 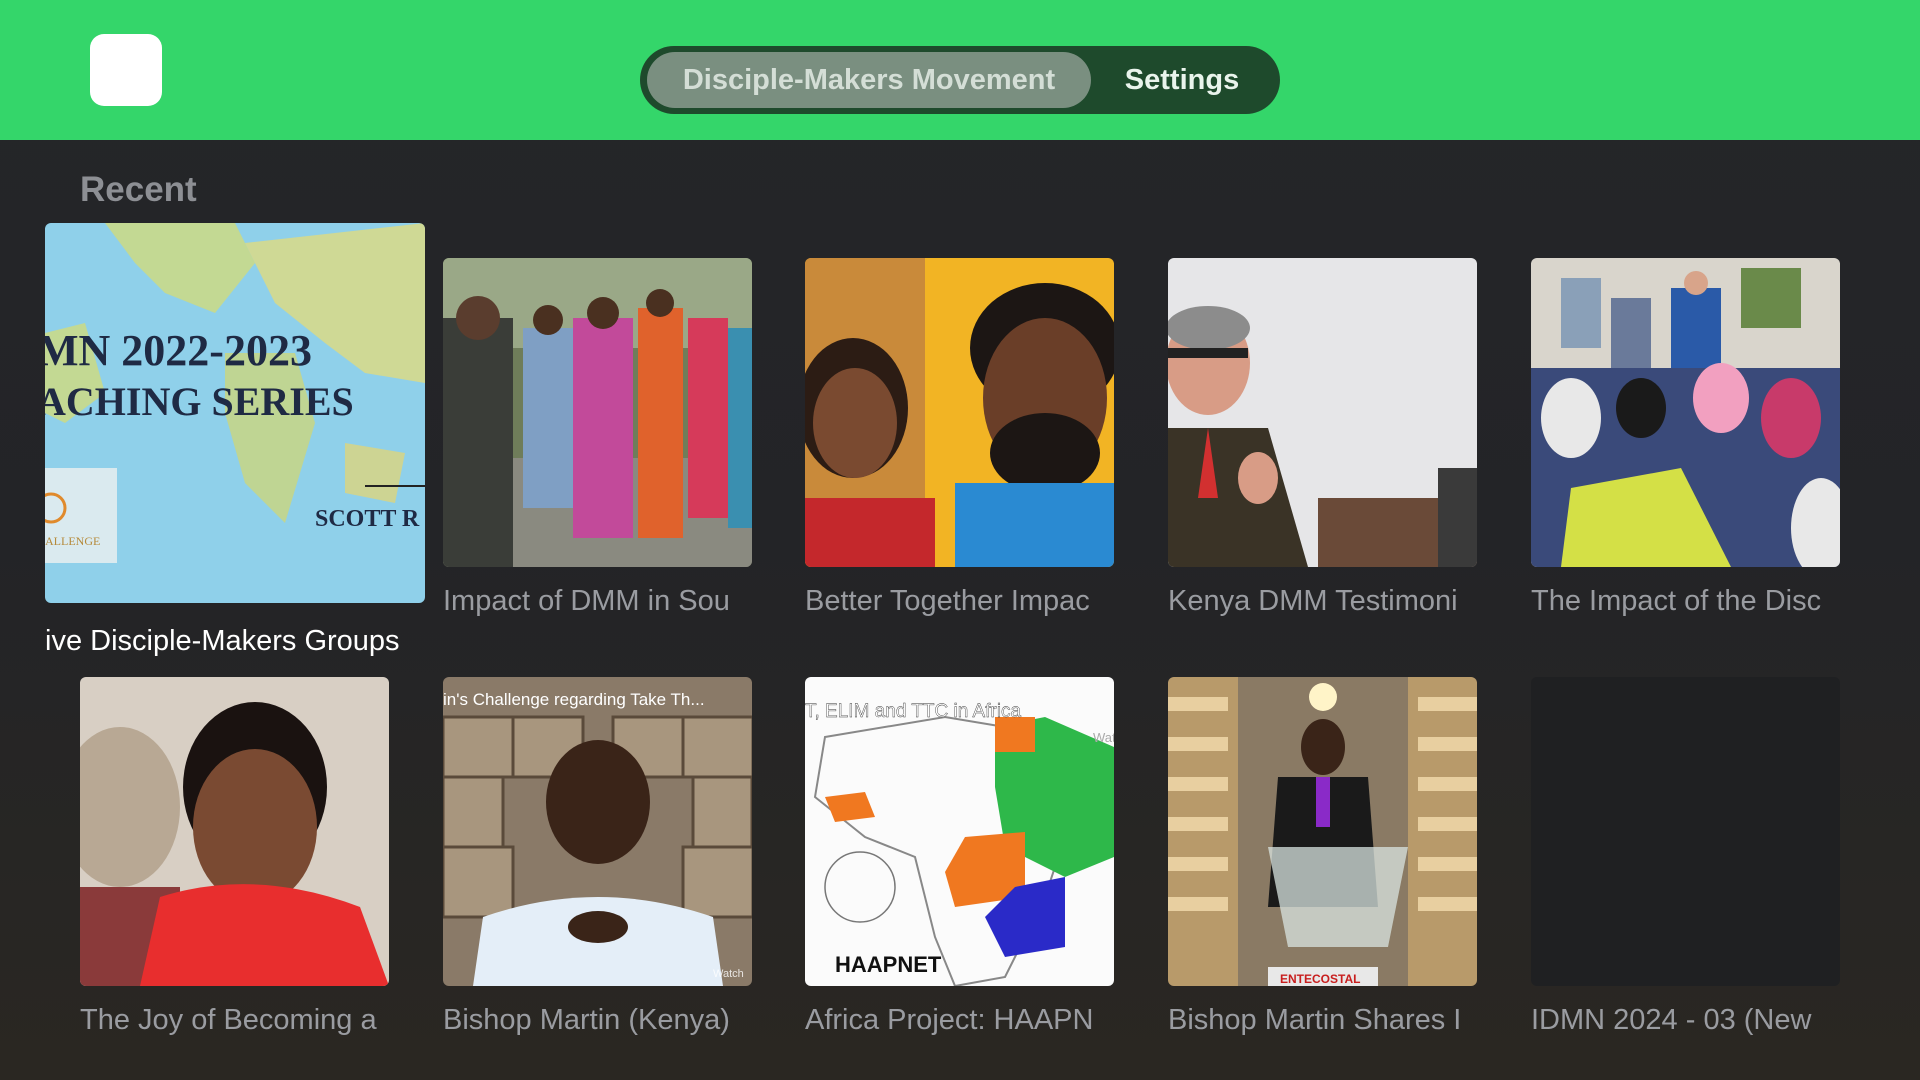 What do you see at coordinates (228, 1020) in the screenshot?
I see `video-title: The Joy of Becoming a` at bounding box center [228, 1020].